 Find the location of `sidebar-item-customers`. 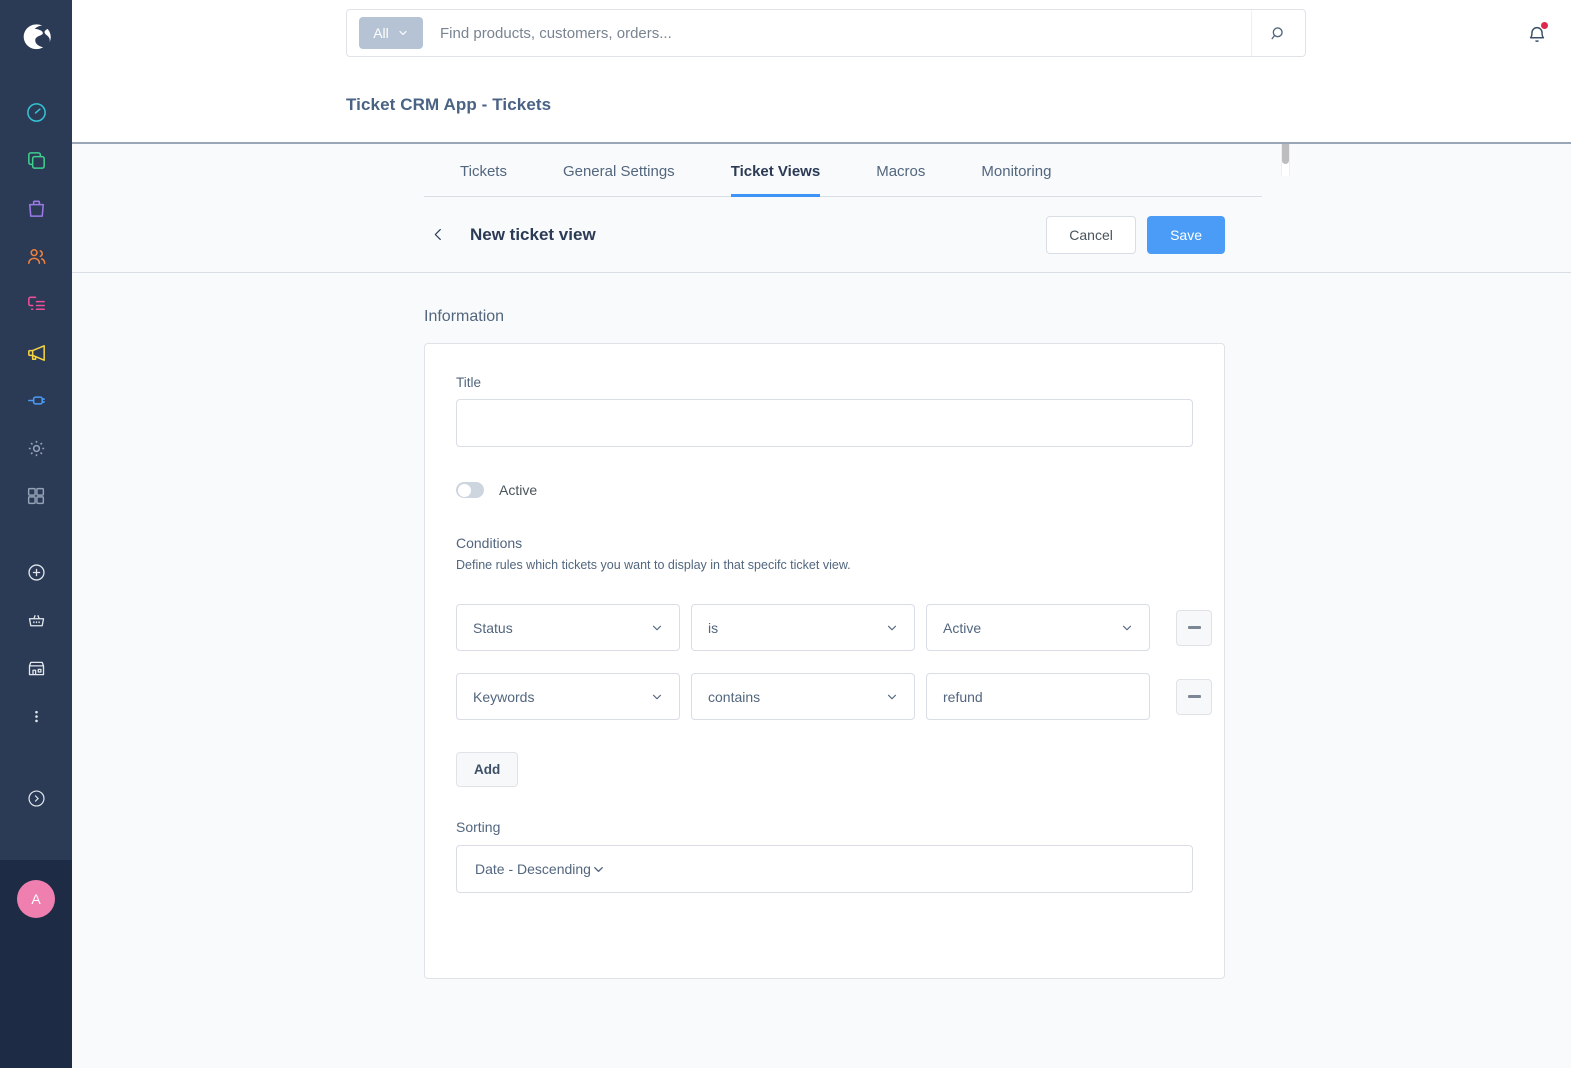

sidebar-item-customers is located at coordinates (36, 256).